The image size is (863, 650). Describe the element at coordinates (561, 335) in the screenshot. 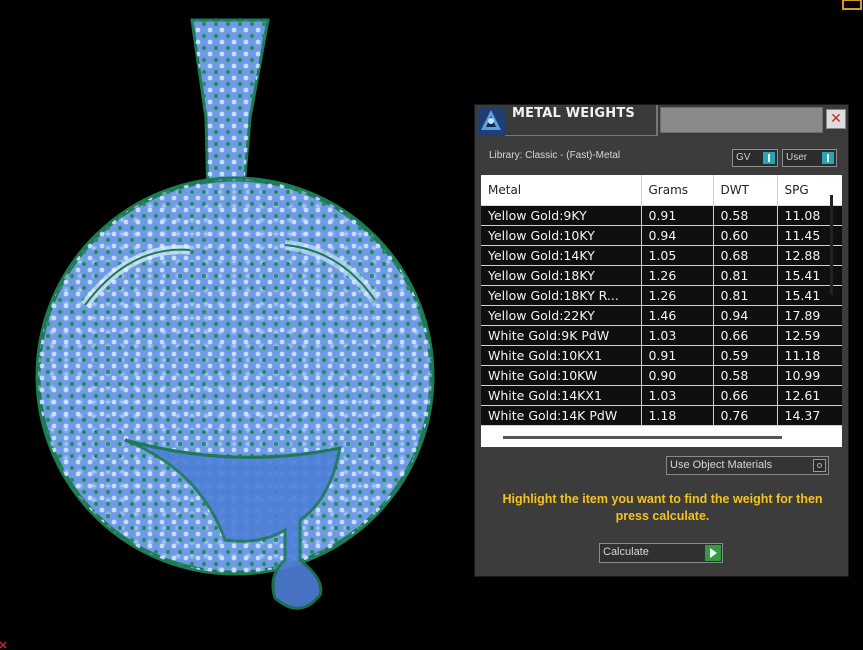

I see `cell-metal: White Gold:9K PdW` at that location.